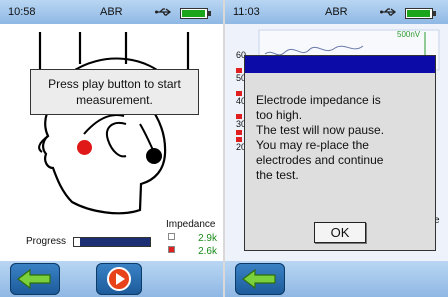  What do you see at coordinates (192, 238) in the screenshot?
I see `impedance-row: 2.9k` at bounding box center [192, 238].